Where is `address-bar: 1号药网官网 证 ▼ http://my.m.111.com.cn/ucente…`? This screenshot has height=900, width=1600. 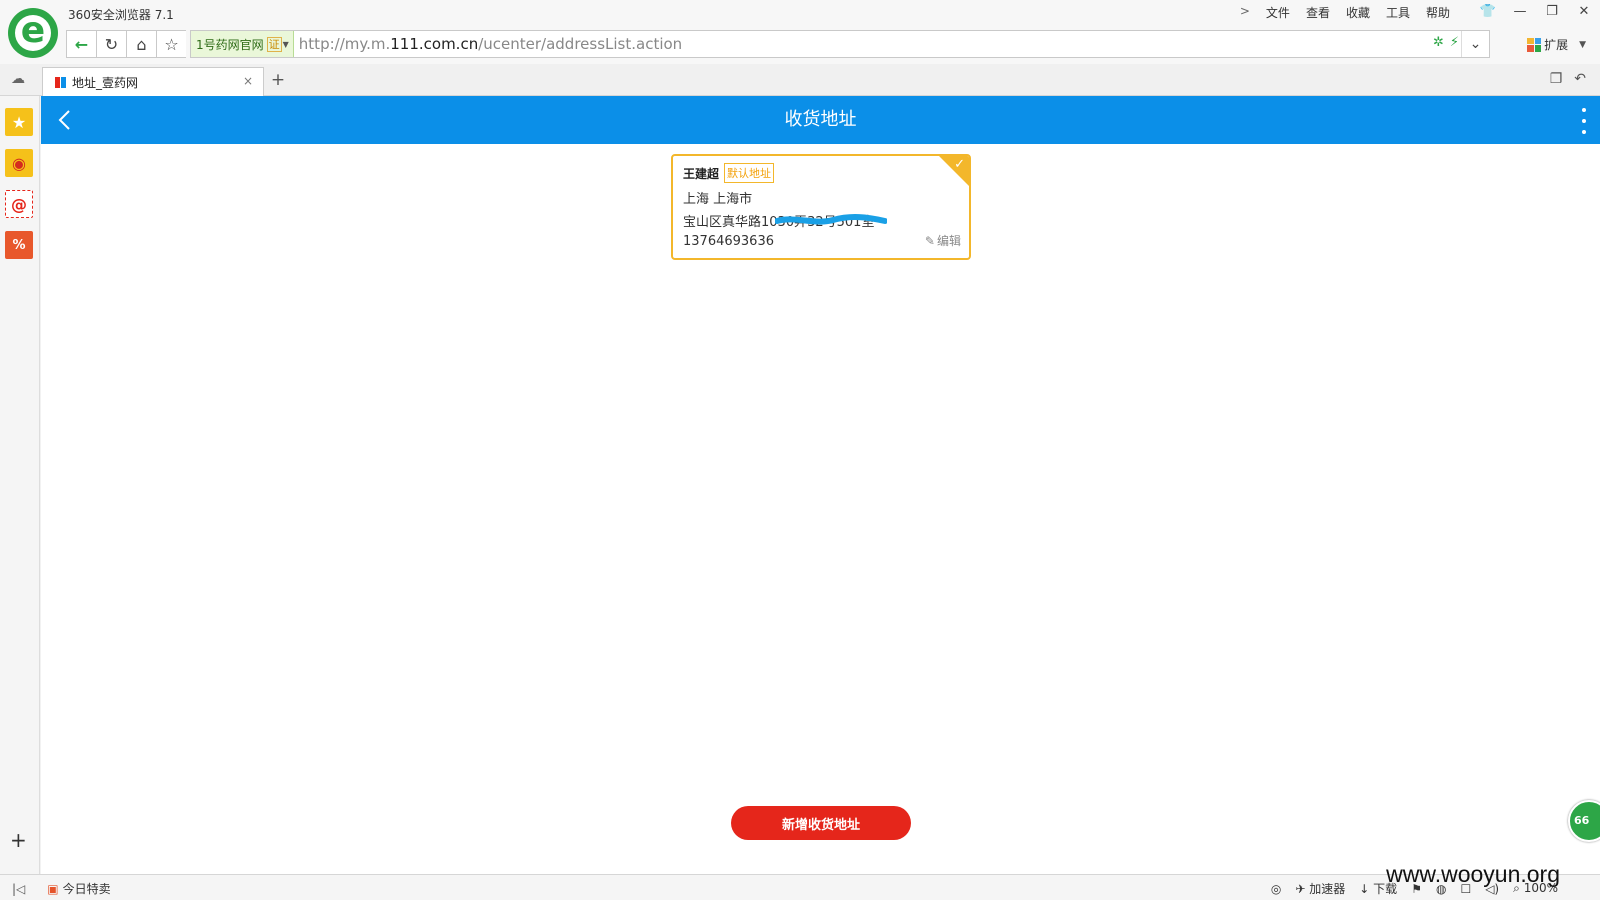 address-bar: 1号药网官网 证 ▼ http://my.m.111.com.cn/ucente… is located at coordinates (840, 44).